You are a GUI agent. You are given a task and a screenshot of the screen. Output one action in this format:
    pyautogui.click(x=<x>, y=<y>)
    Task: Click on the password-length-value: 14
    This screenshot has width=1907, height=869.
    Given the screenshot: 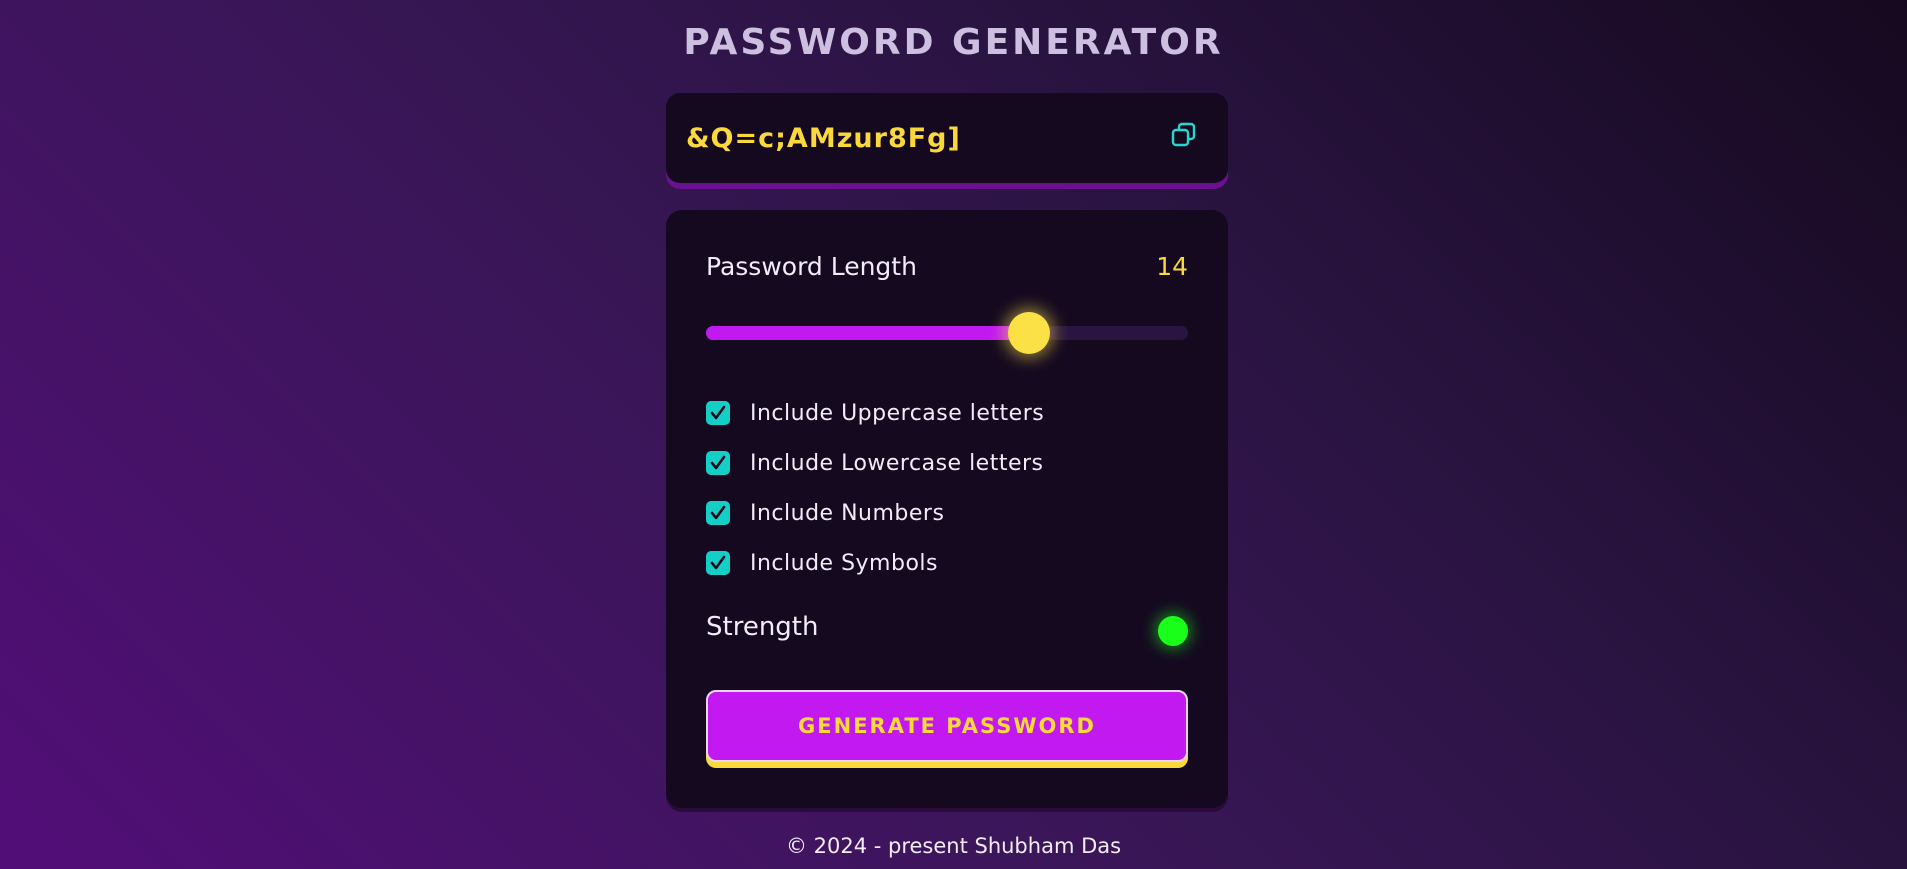 What is the action you would take?
    pyautogui.click(x=1172, y=266)
    